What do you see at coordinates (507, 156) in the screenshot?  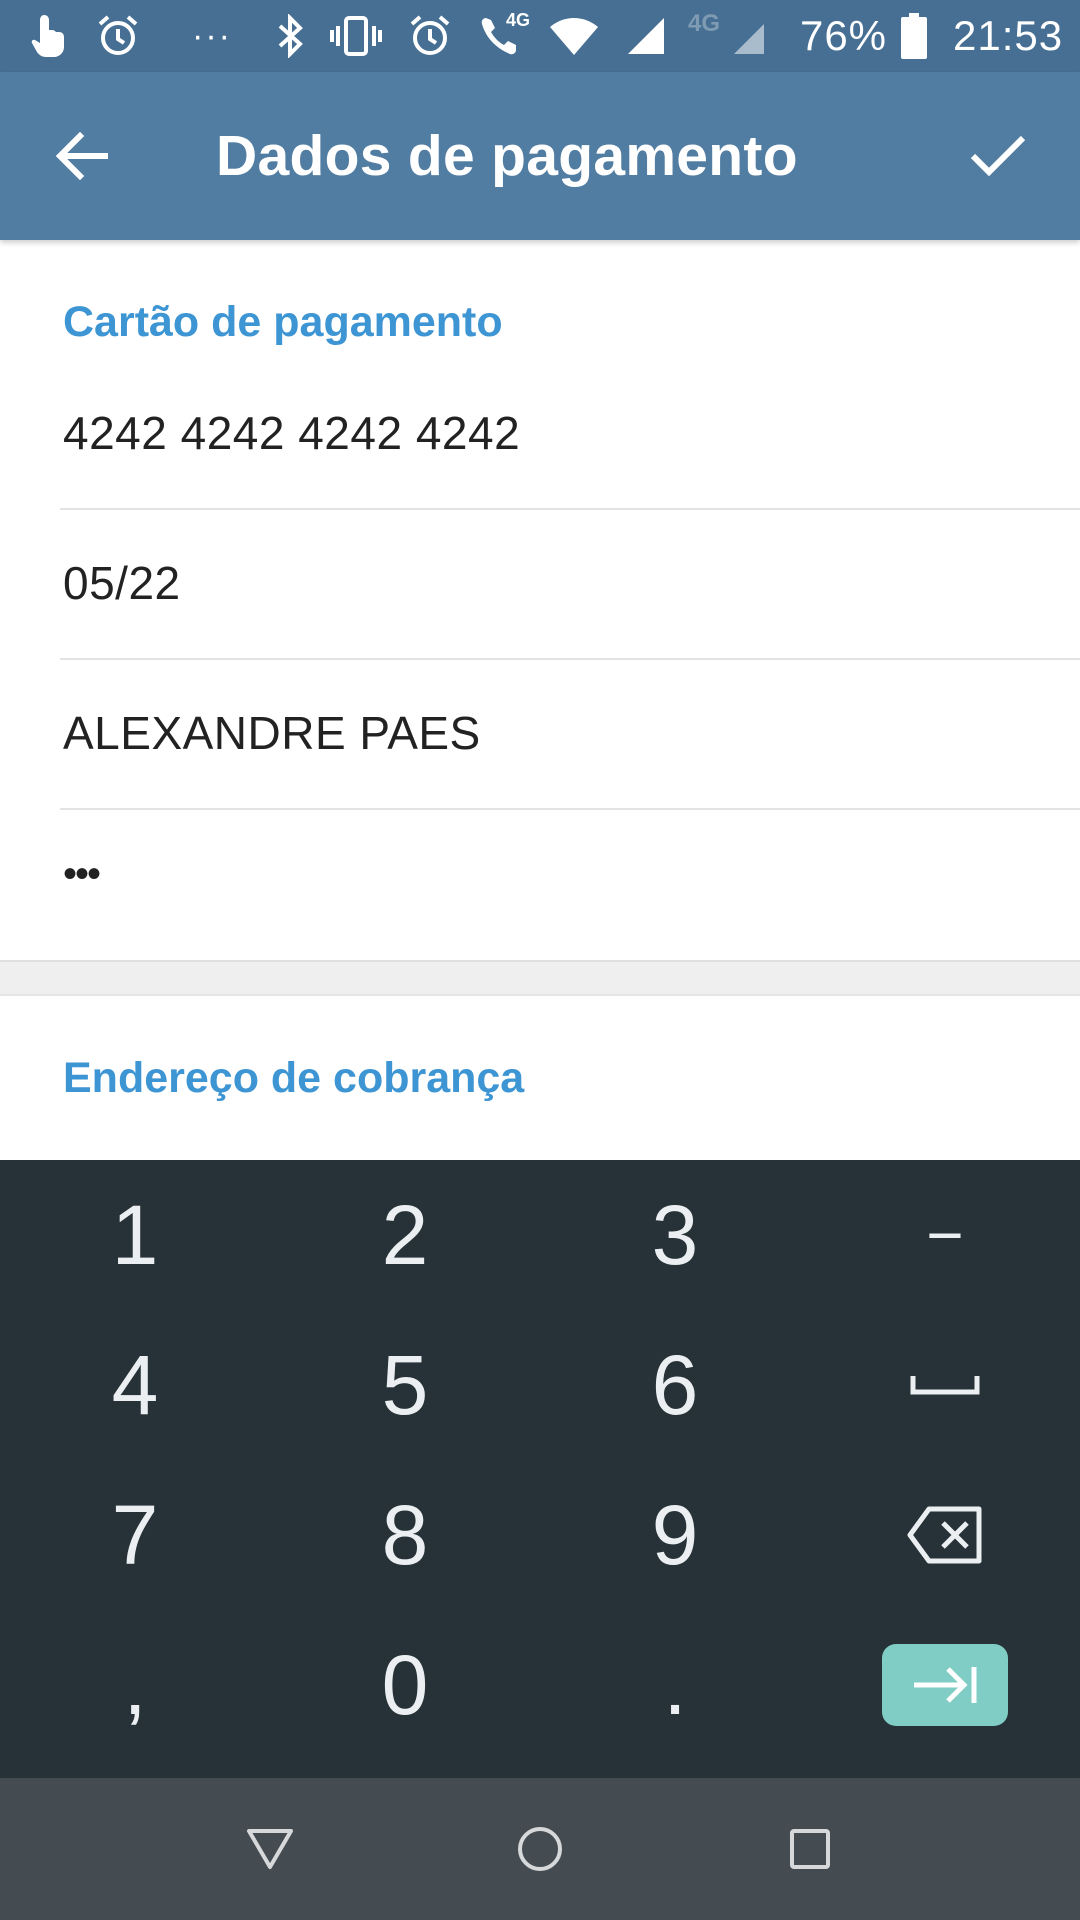 I see `page-title: Dados de pagamento` at bounding box center [507, 156].